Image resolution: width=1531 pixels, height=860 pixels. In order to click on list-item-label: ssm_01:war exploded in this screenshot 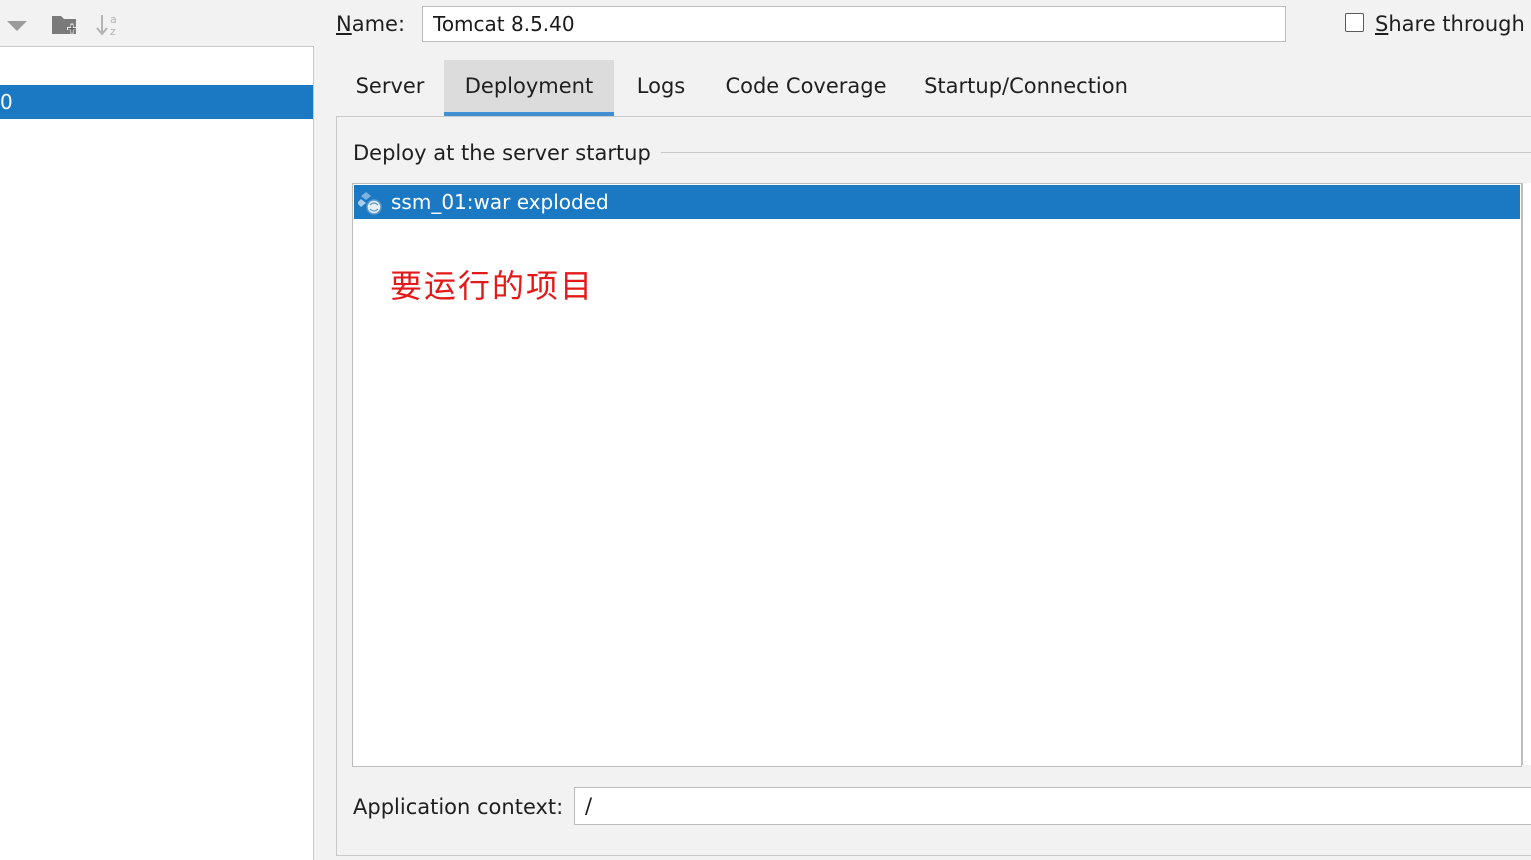, I will do `click(500, 202)`.